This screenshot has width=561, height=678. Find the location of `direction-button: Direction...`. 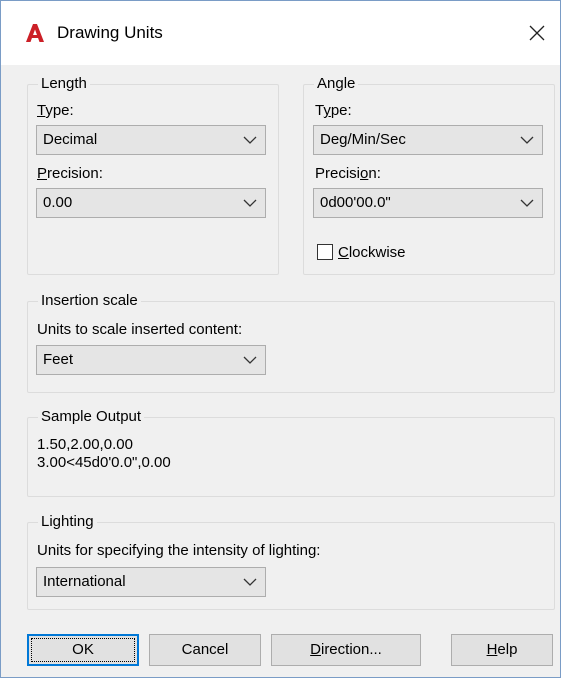

direction-button: Direction... is located at coordinates (346, 650).